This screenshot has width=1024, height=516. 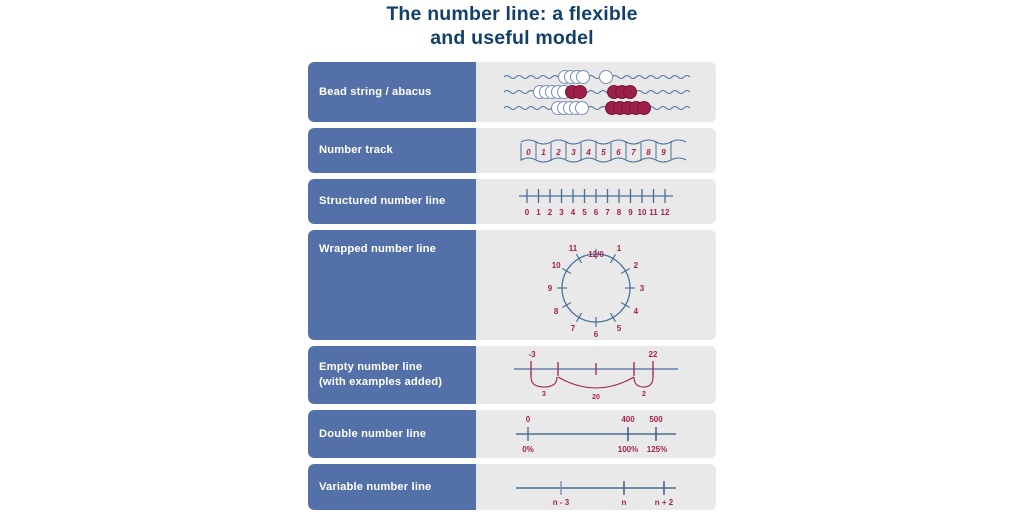 What do you see at coordinates (375, 91) in the screenshot?
I see `row-label-text: Bead string / abacus` at bounding box center [375, 91].